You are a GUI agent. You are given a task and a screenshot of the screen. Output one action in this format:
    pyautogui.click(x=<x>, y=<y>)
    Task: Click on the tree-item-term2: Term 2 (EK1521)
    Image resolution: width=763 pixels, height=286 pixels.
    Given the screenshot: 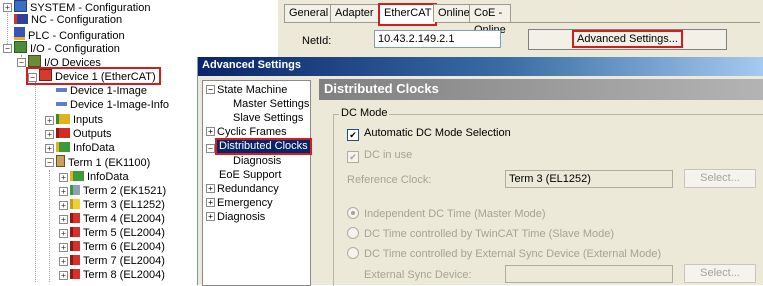 What is the action you would take?
    pyautogui.click(x=118, y=191)
    